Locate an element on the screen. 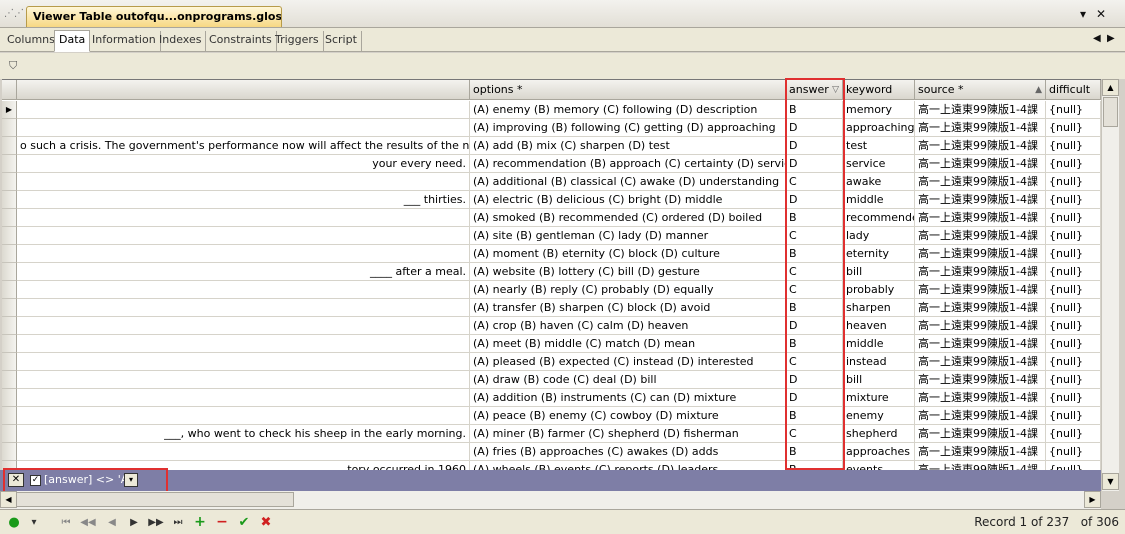  row-indicator: ▶ is located at coordinates (9, 110).